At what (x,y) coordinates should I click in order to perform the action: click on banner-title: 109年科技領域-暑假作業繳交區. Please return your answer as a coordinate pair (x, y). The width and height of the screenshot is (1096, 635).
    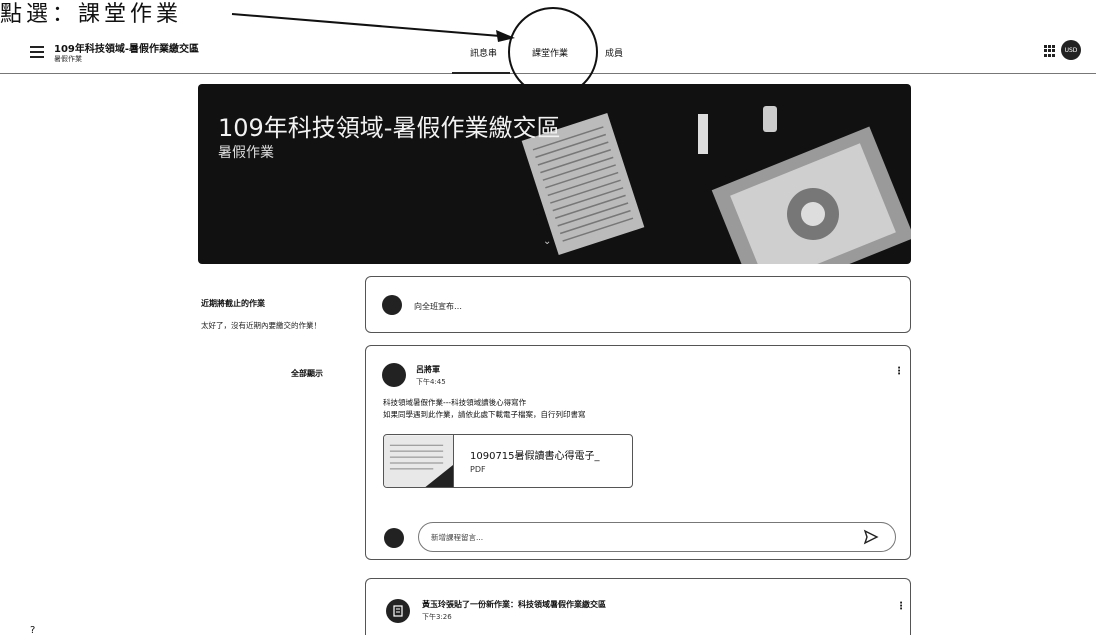
    Looking at the image, I should click on (389, 128).